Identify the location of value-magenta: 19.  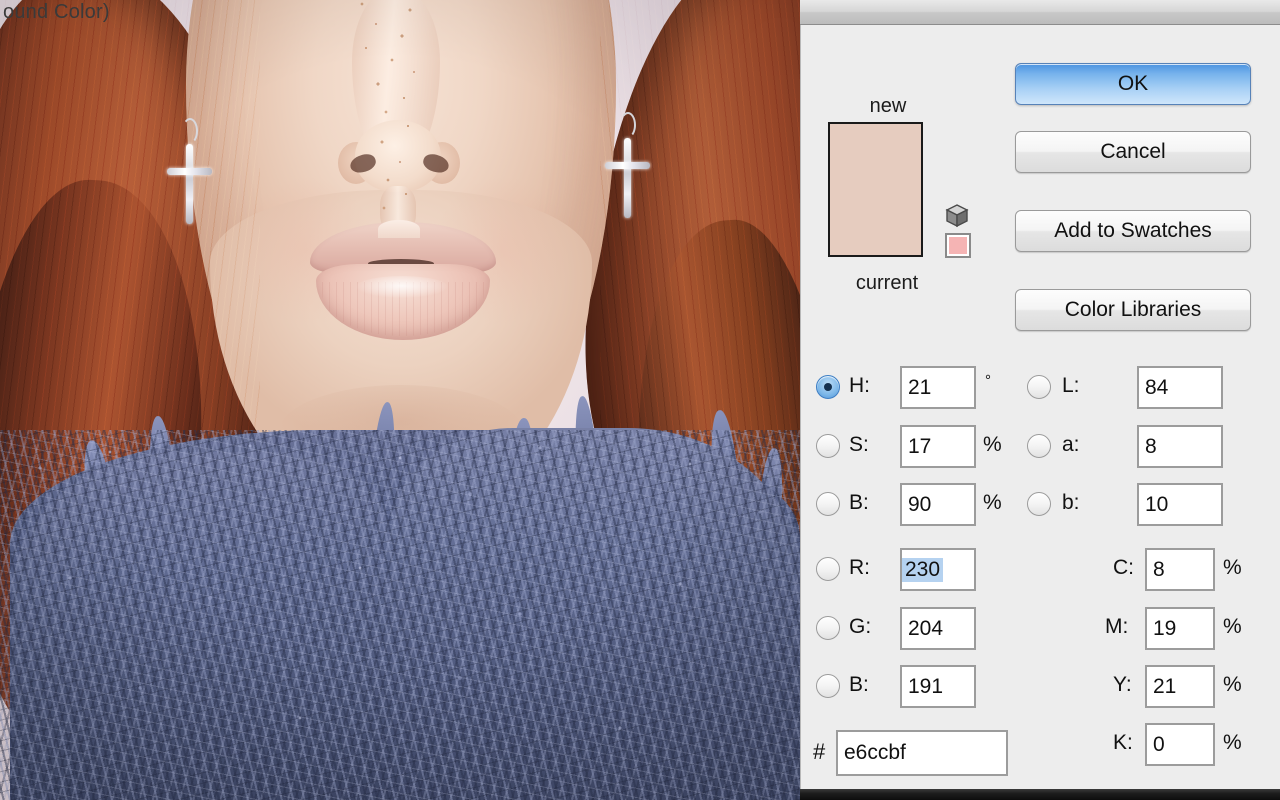
(1165, 628).